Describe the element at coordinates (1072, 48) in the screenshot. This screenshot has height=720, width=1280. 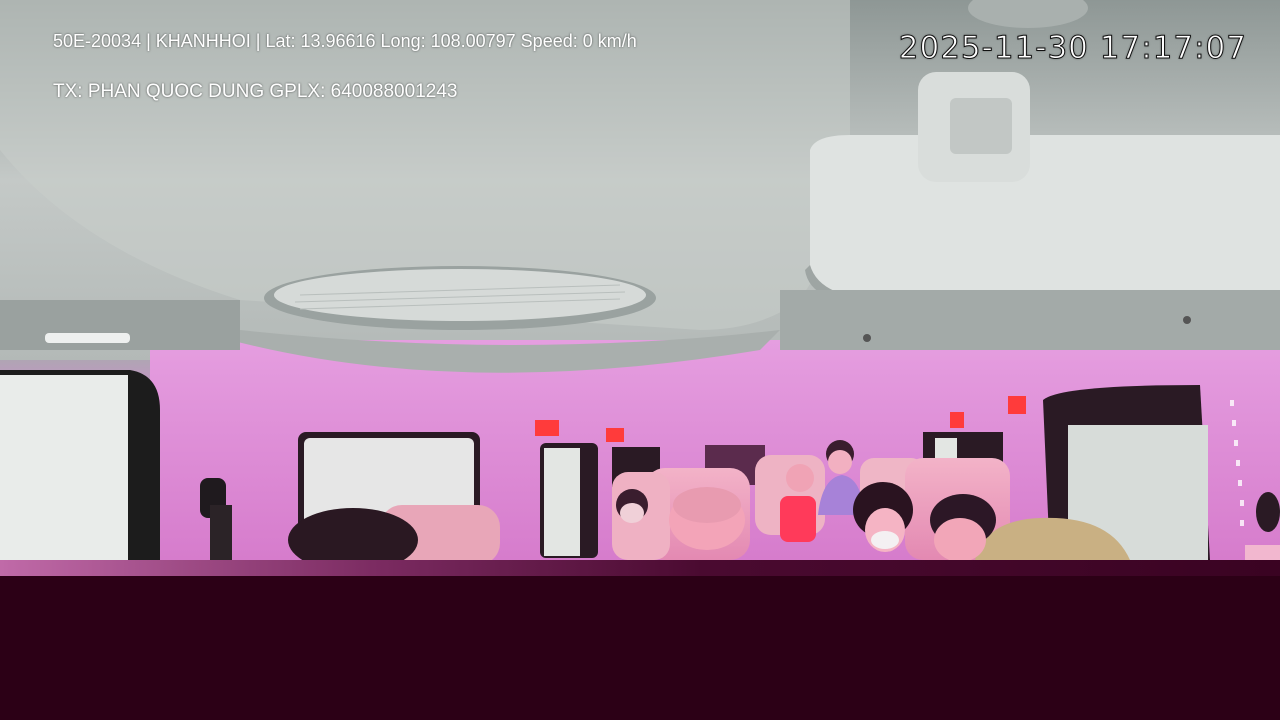
I see `timestamp-overlay: 2025-11-30 17:17:07` at that location.